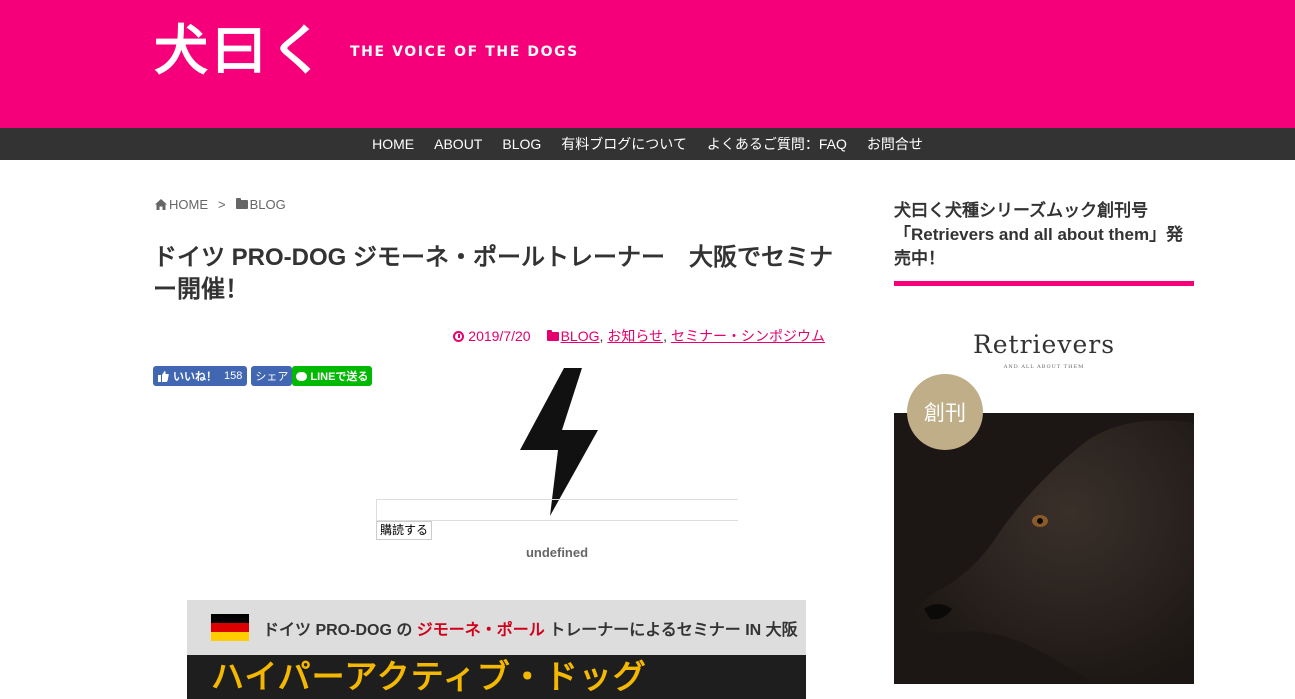  What do you see at coordinates (404, 530) in the screenshot?
I see `subscribe-button: 購読する` at bounding box center [404, 530].